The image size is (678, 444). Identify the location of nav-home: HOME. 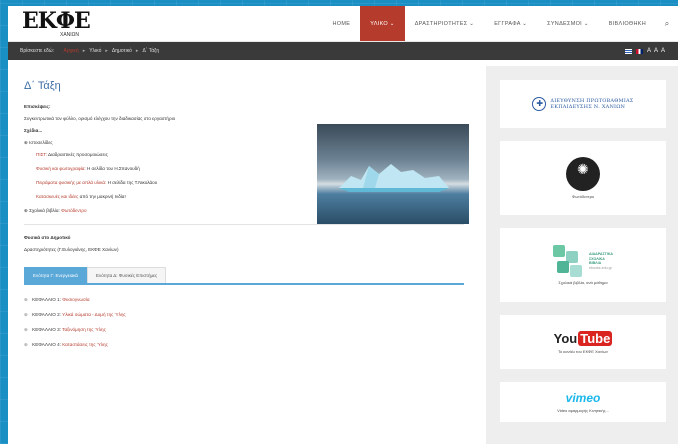
(342, 23).